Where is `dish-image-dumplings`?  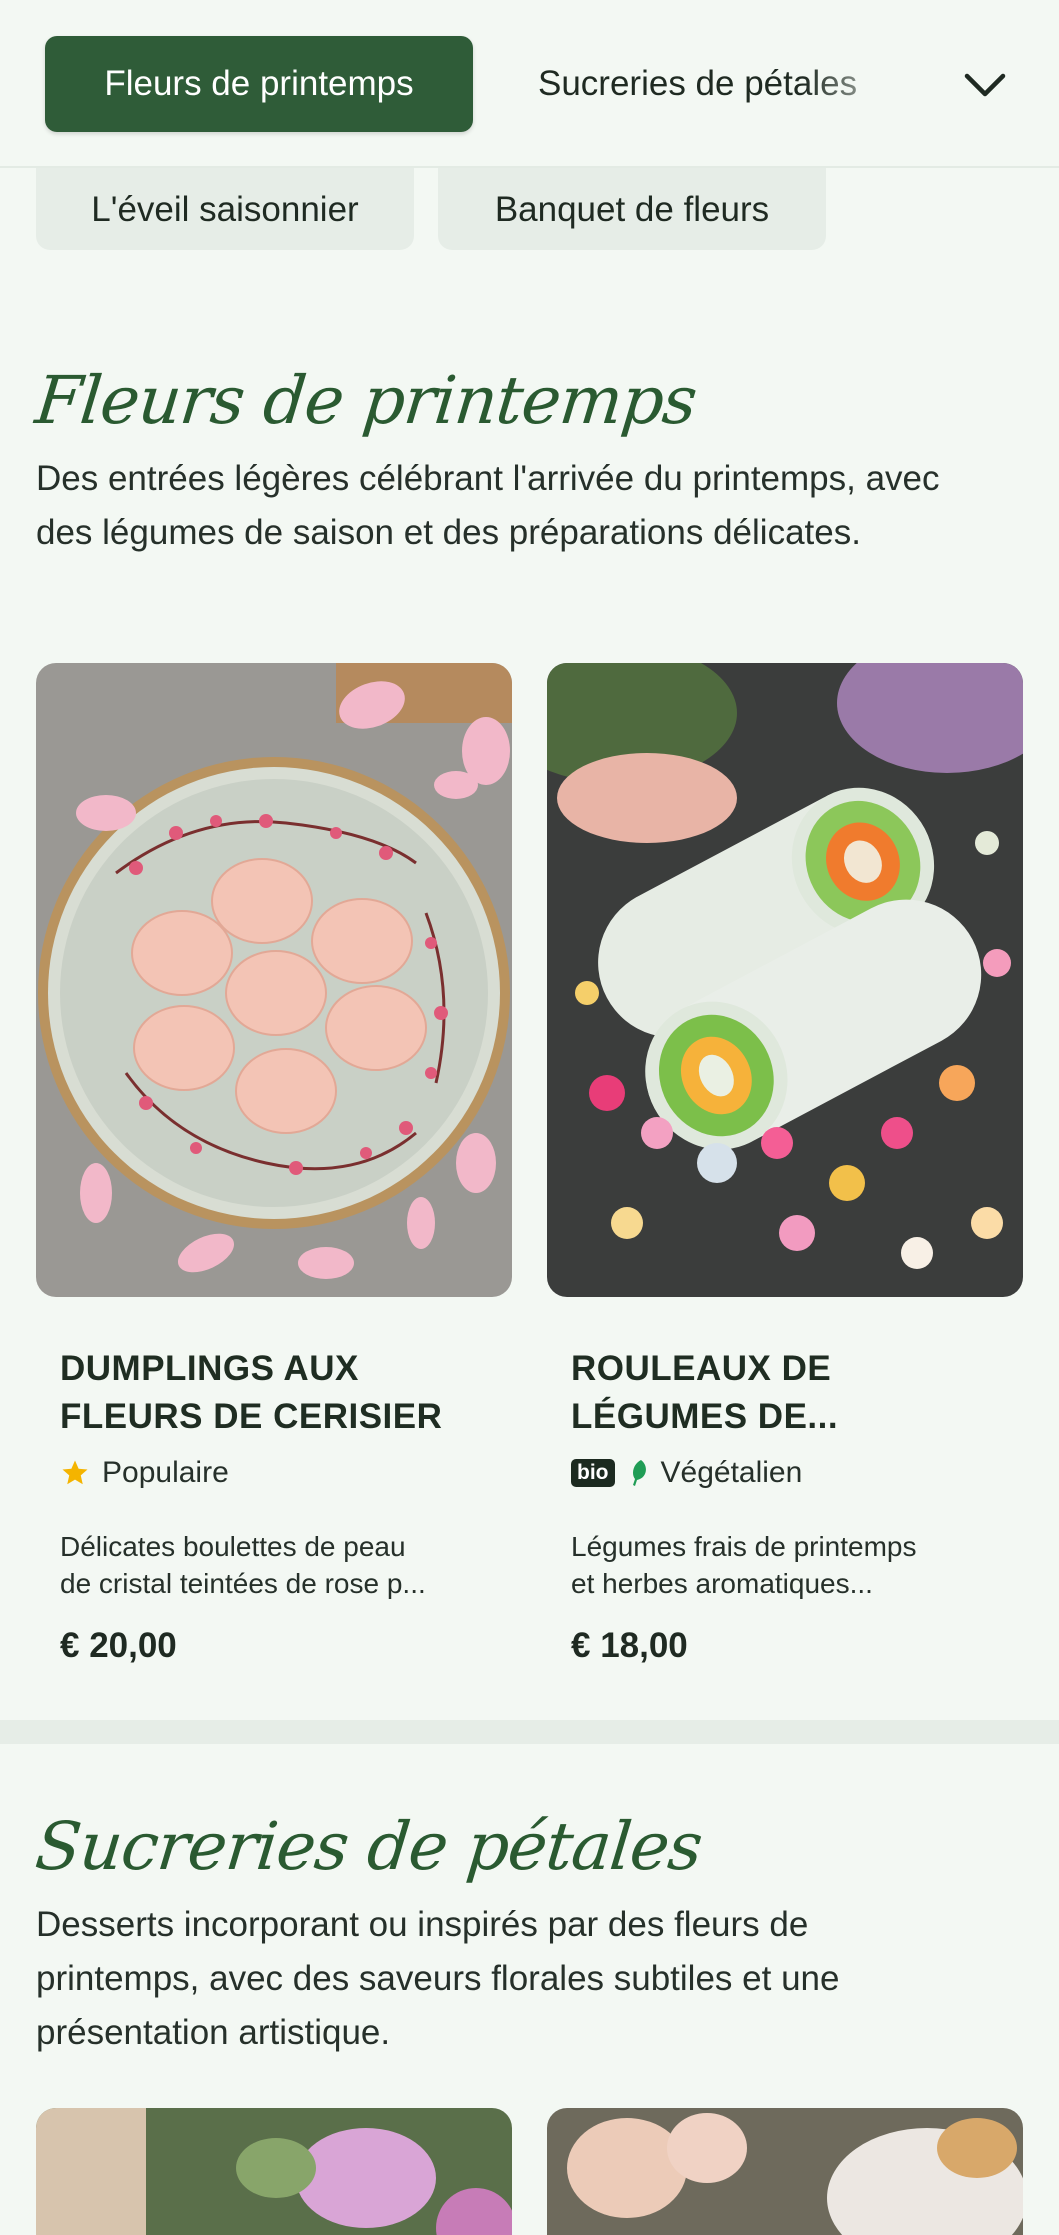
dish-image-dumplings is located at coordinates (274, 980).